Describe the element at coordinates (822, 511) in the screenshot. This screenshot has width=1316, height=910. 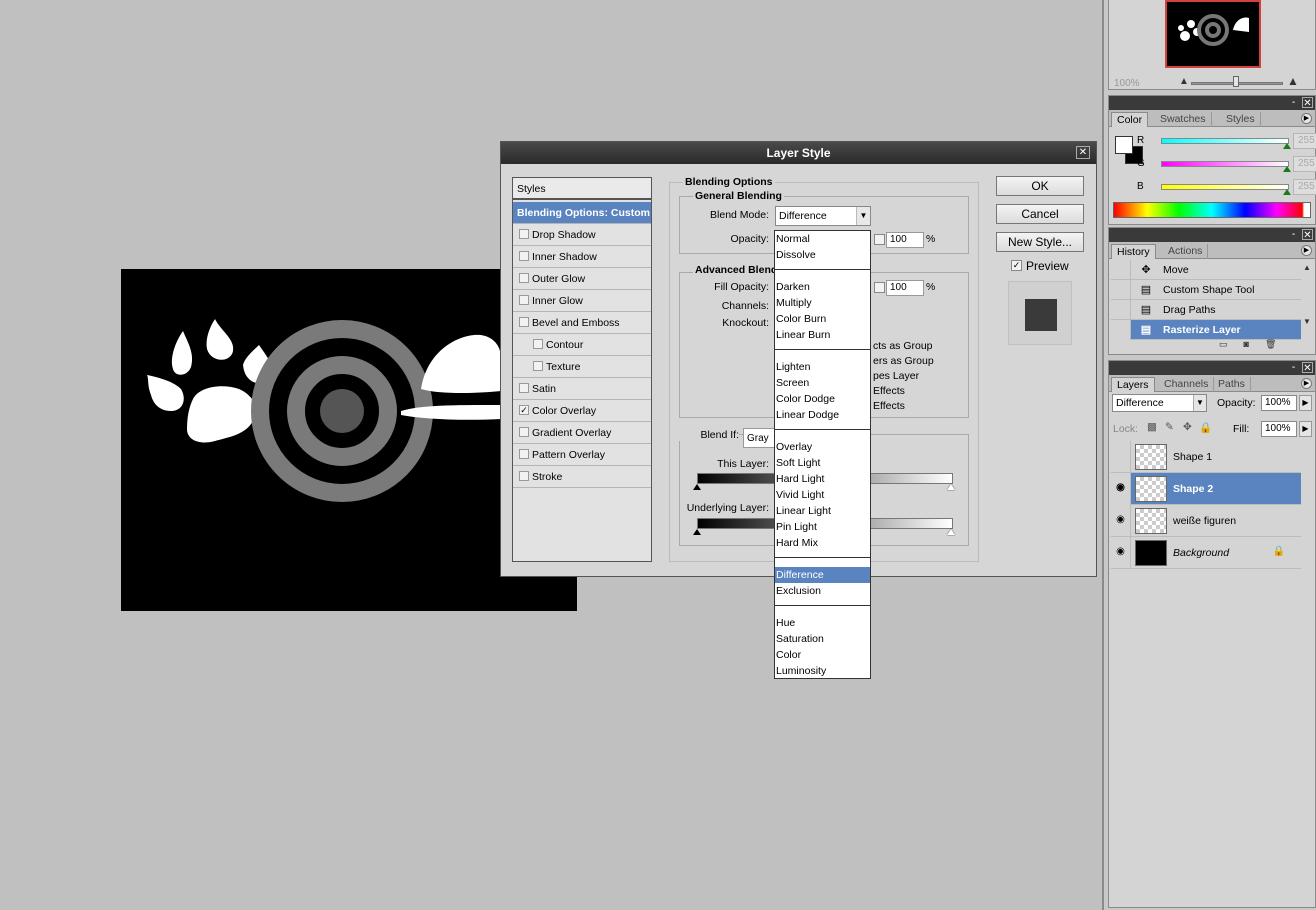
I see `blend-option-linear-light: Linear Light` at that location.